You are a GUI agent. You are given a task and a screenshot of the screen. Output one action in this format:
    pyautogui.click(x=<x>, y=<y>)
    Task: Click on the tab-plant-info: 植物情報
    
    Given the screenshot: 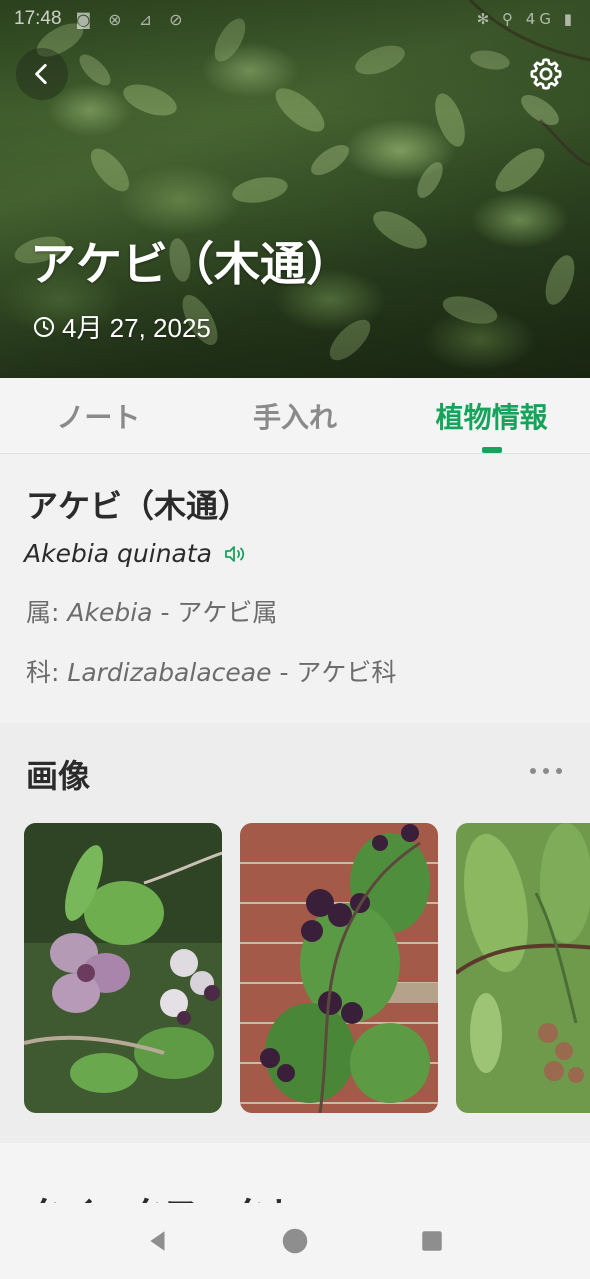 What is the action you would take?
    pyautogui.click(x=491, y=415)
    